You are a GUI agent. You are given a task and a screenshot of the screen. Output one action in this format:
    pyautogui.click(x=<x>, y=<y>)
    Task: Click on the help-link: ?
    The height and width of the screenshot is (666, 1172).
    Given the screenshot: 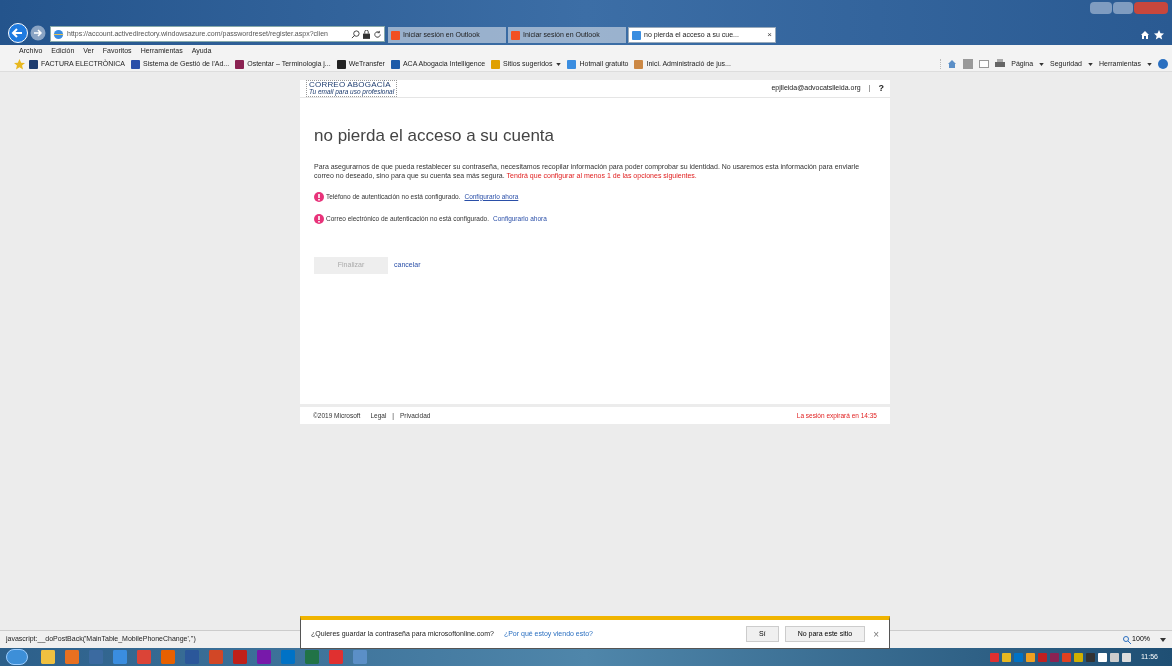 What is the action you would take?
    pyautogui.click(x=881, y=88)
    